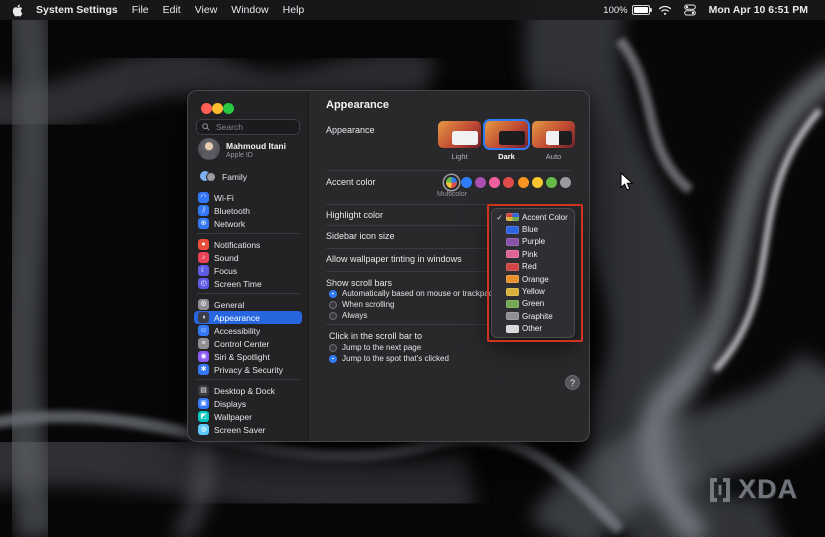 The image size is (825, 537). What do you see at coordinates (254, 127) in the screenshot?
I see `search-input` at bounding box center [254, 127].